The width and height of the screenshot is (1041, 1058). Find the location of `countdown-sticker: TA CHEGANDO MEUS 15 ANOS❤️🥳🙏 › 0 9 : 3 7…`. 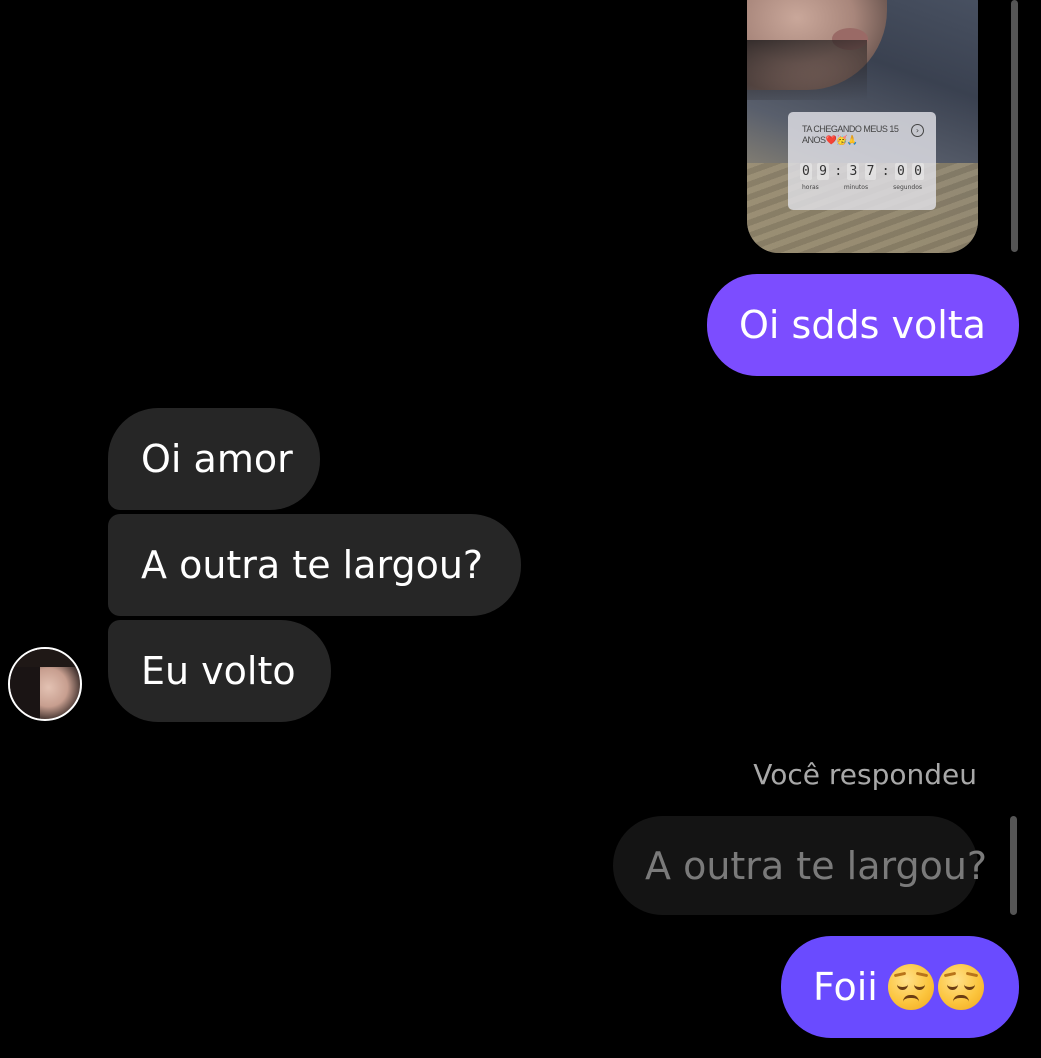

countdown-sticker: TA CHEGANDO MEUS 15 ANOS❤️🥳🙏 › 0 9 : 3 7… is located at coordinates (862, 161).